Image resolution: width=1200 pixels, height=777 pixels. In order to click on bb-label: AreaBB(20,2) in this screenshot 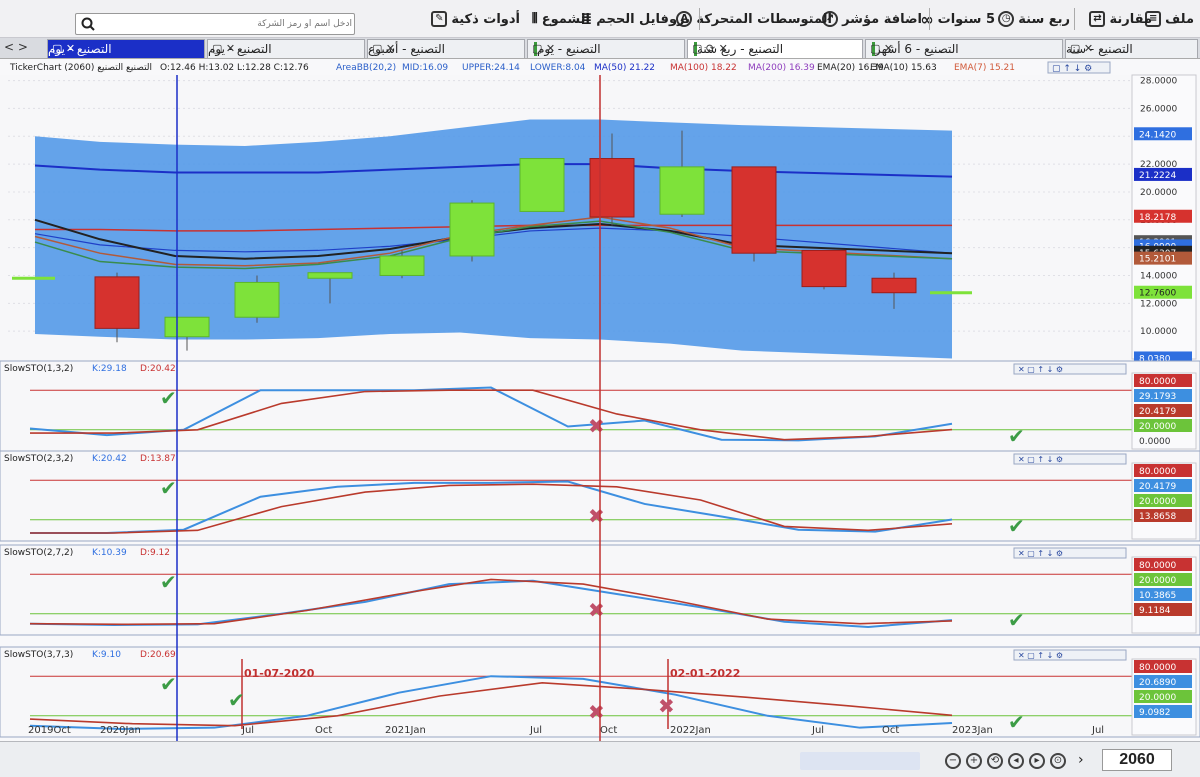, I will do `click(366, 68)`.